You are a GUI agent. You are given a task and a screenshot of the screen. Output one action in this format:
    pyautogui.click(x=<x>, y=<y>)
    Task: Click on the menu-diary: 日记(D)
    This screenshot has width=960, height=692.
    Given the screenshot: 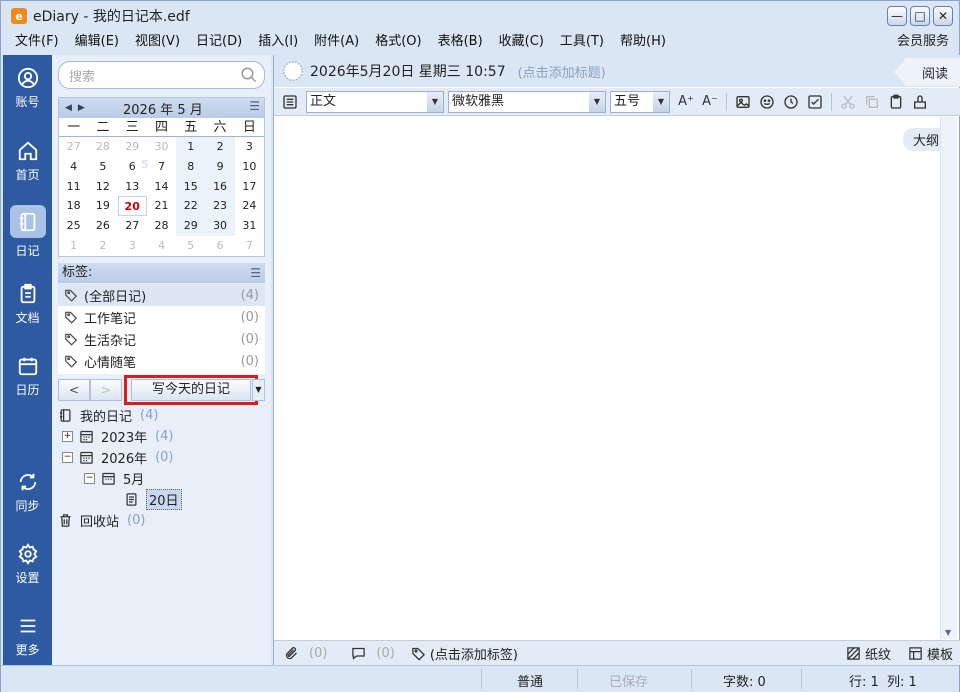 What is the action you would take?
    pyautogui.click(x=219, y=42)
    